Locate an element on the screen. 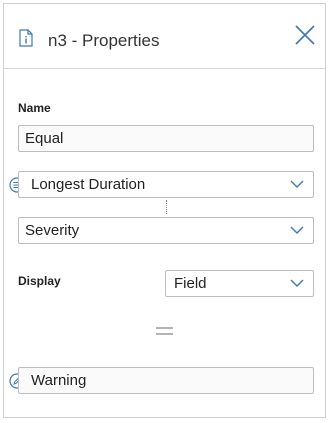 The height and width of the screenshot is (423, 331). close-icon is located at coordinates (305, 35).